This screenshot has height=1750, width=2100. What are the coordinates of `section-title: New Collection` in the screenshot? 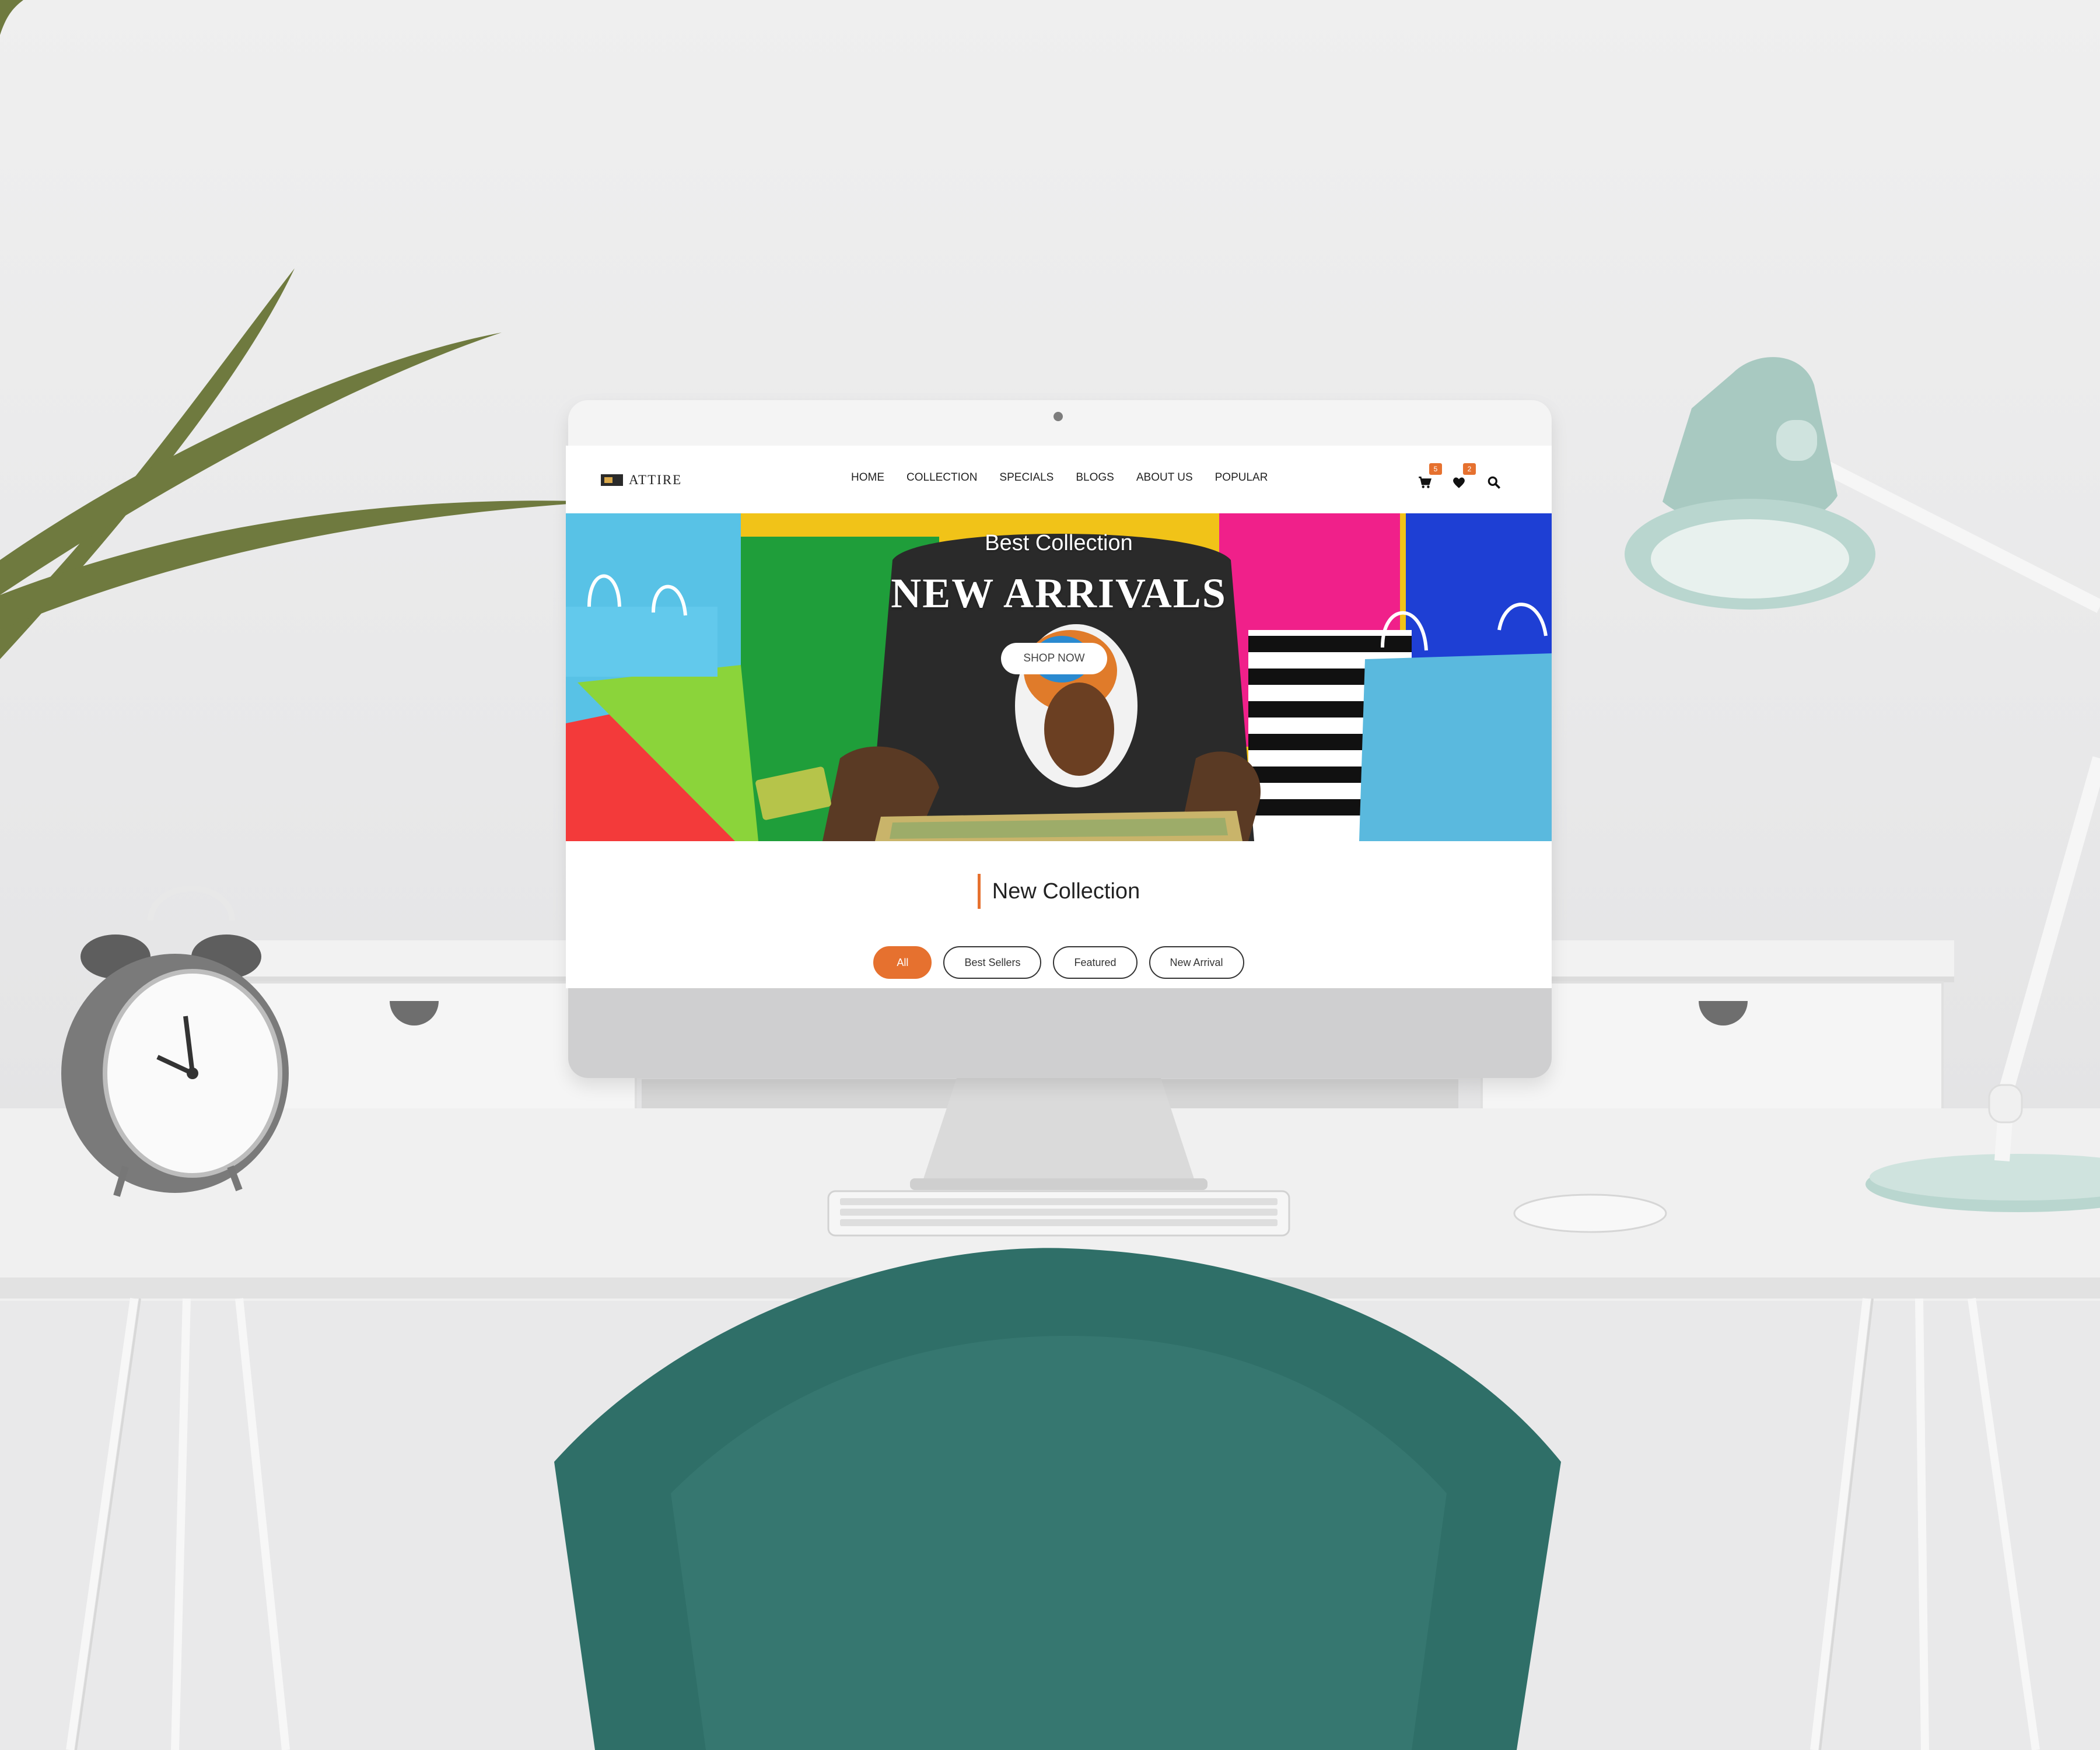 It's located at (1058, 891).